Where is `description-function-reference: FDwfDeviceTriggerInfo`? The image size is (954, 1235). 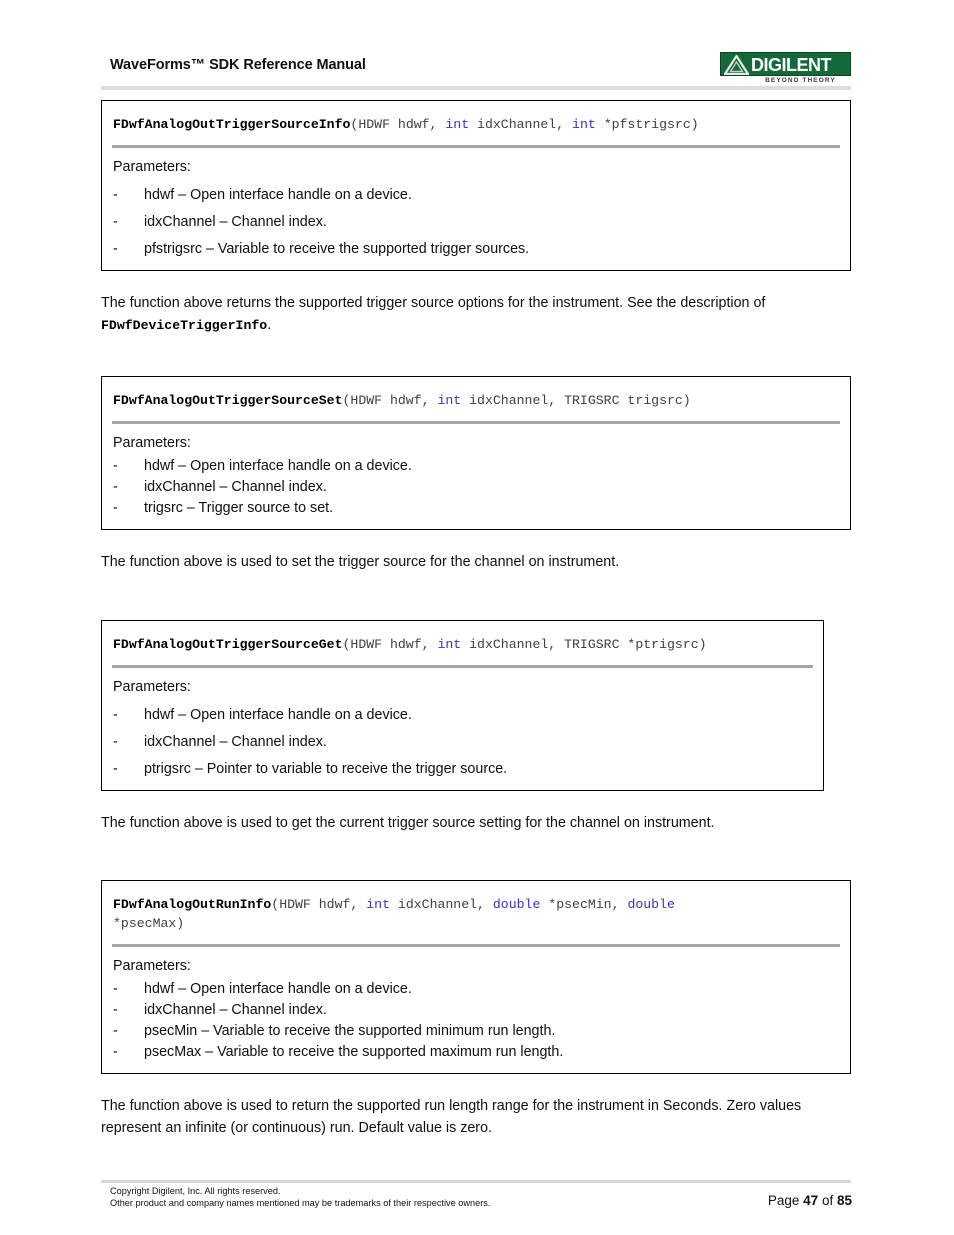 description-function-reference: FDwfDeviceTriggerInfo is located at coordinates (184, 325).